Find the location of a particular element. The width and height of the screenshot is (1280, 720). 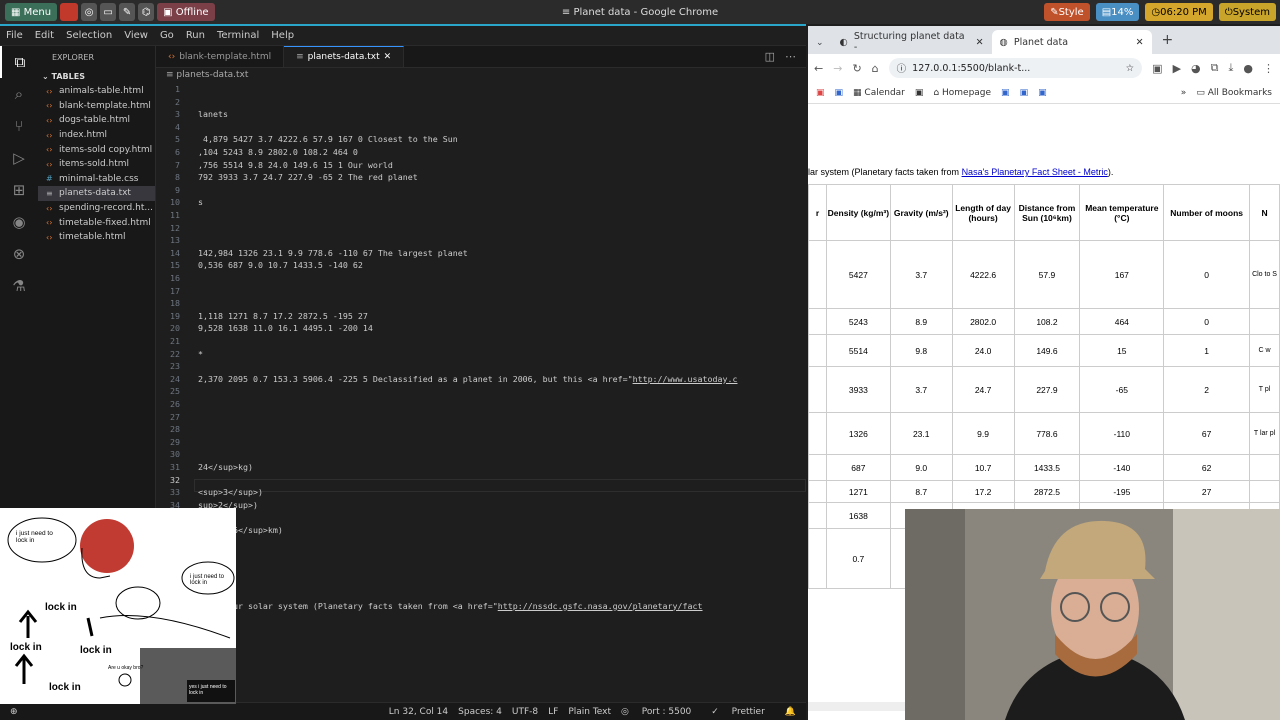

folder-launcher-icon: ▭ is located at coordinates (108, 12).